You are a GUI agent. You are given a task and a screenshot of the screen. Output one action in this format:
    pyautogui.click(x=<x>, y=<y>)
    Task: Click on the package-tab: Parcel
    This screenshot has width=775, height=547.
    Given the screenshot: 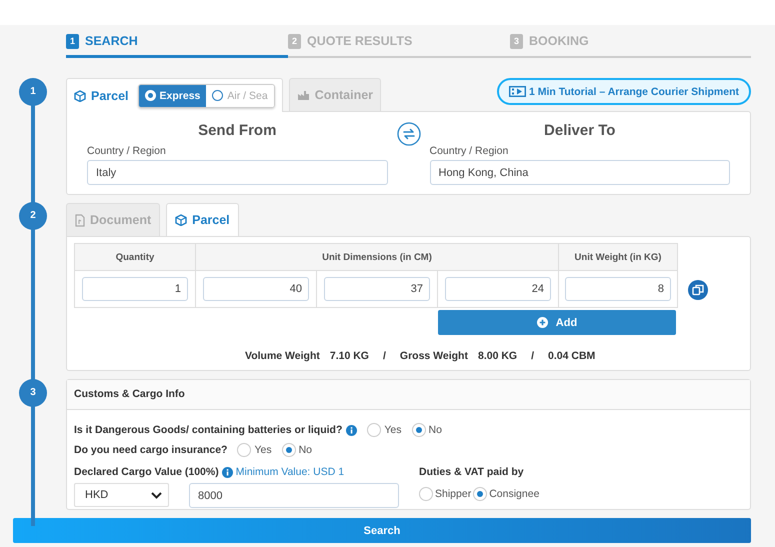 What is the action you would take?
    pyautogui.click(x=202, y=219)
    